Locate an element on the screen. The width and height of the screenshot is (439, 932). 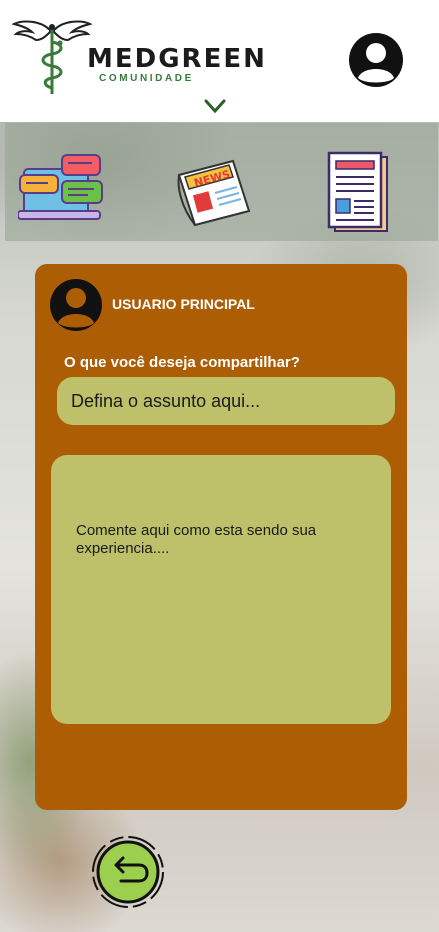
back-button is located at coordinates (128, 872).